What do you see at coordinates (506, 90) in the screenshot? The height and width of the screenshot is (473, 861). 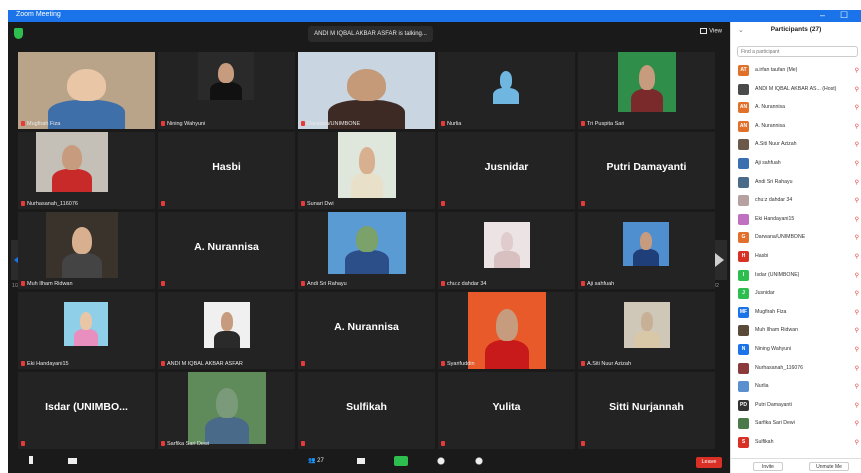 I see `video-tile: Nurlia` at bounding box center [506, 90].